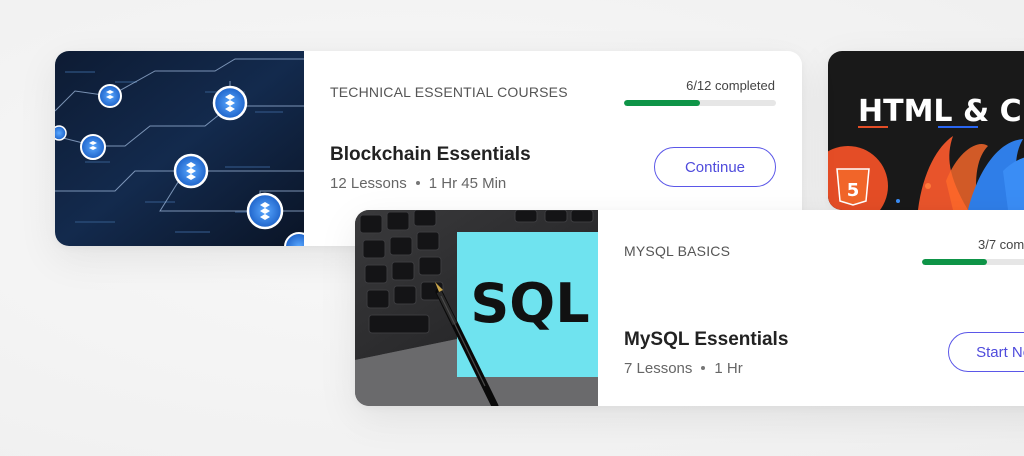 The image size is (1024, 456). Describe the element at coordinates (658, 368) in the screenshot. I see `lesson-count: 7 Lessons` at that location.